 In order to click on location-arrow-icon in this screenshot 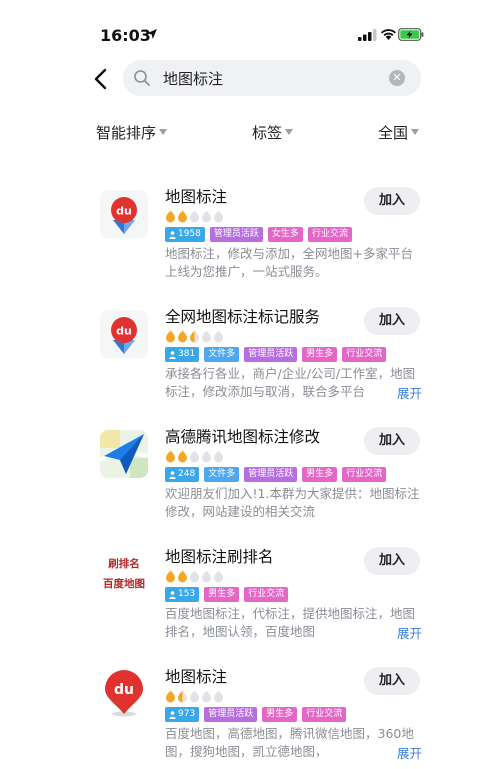, I will do `click(152, 34)`.